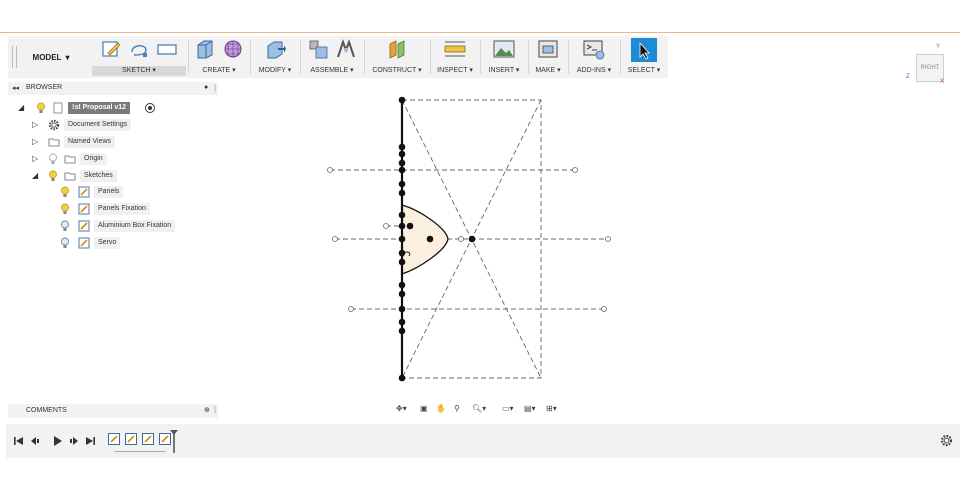  Describe the element at coordinates (275, 49) in the screenshot. I see `press-pull-icon` at that location.